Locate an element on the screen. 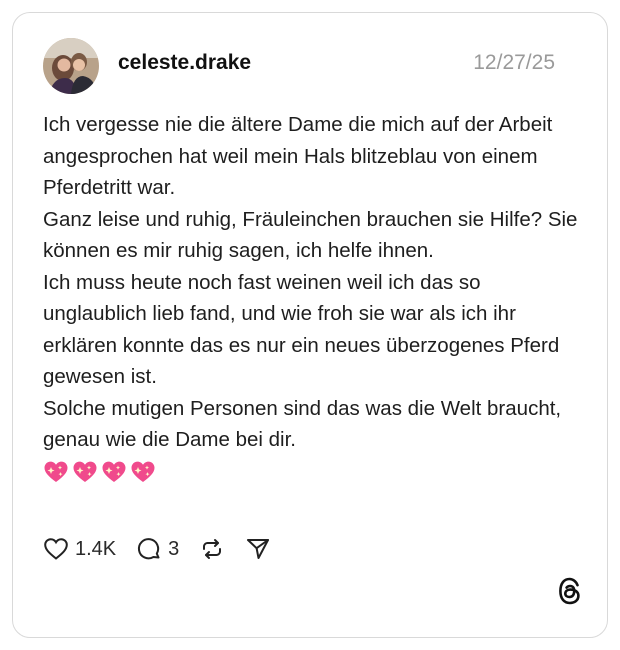 This screenshot has width=620, height=650. like-button: 1.4K is located at coordinates (79, 549).